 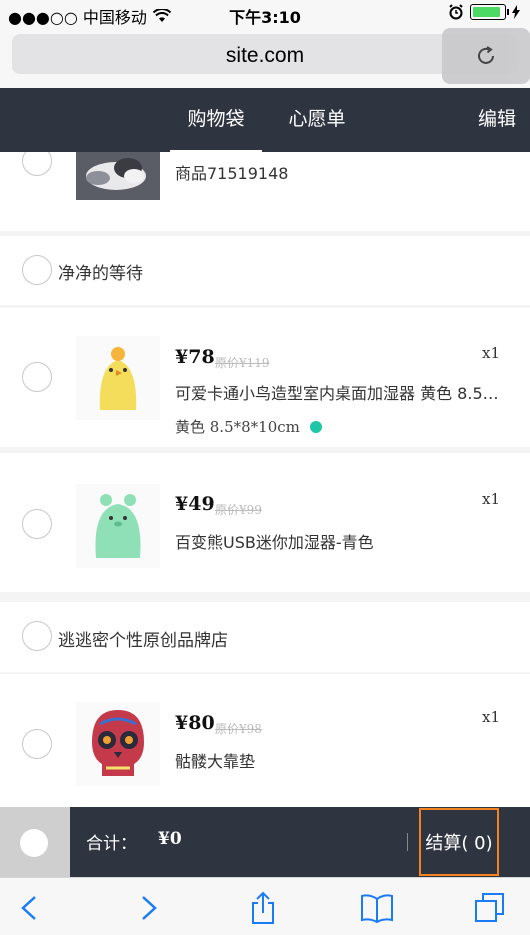 I want to click on bear-humidifier-image, so click(x=118, y=526).